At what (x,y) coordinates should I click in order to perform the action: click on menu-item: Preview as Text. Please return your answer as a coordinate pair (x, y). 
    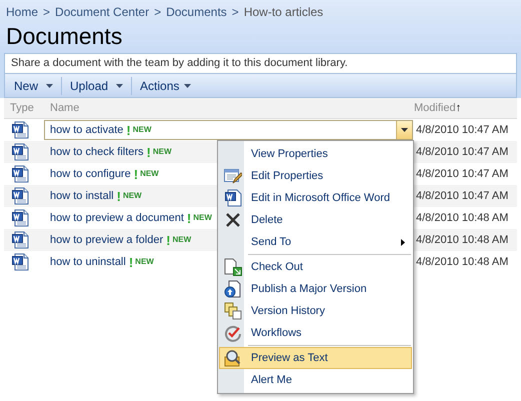
    Looking at the image, I should click on (315, 358).